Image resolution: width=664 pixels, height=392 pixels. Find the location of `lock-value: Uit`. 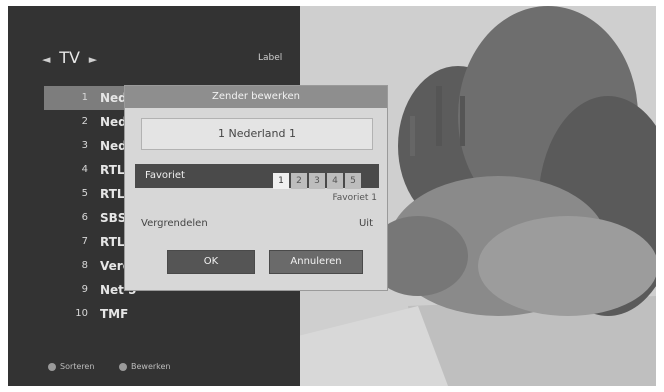

lock-value: Uit is located at coordinates (366, 223).